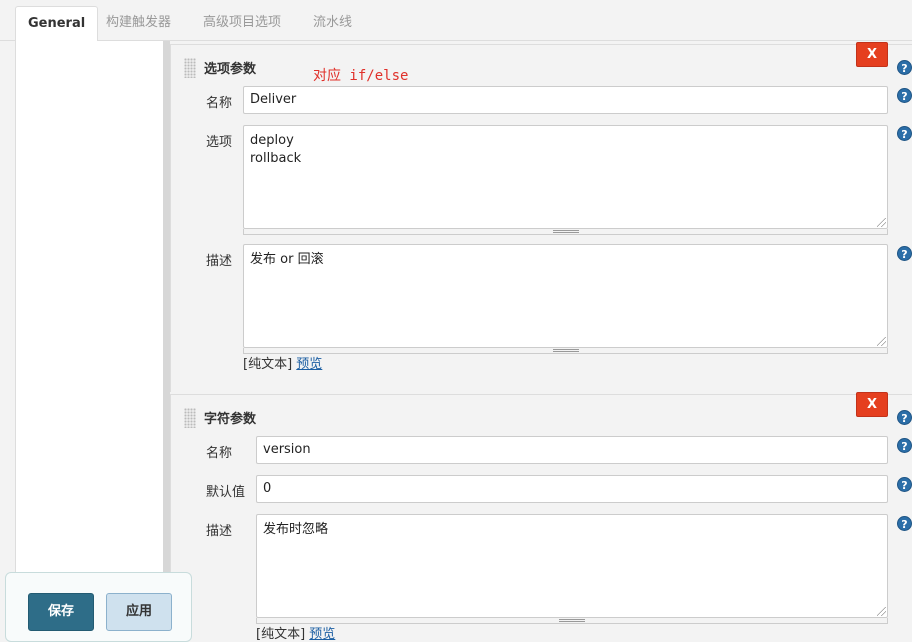  I want to click on choice-name-label: 名称, so click(219, 103).